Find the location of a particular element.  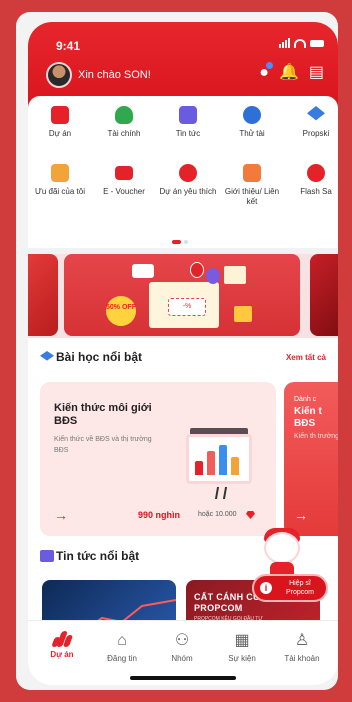

menu-label: Tài chính is located at coordinates (124, 133).